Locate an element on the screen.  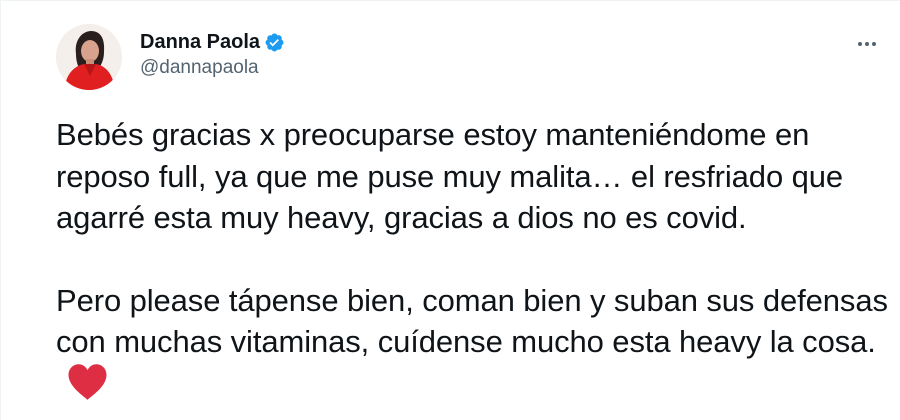
author-info: Danna Paola @dannapaola is located at coordinates (212, 55).